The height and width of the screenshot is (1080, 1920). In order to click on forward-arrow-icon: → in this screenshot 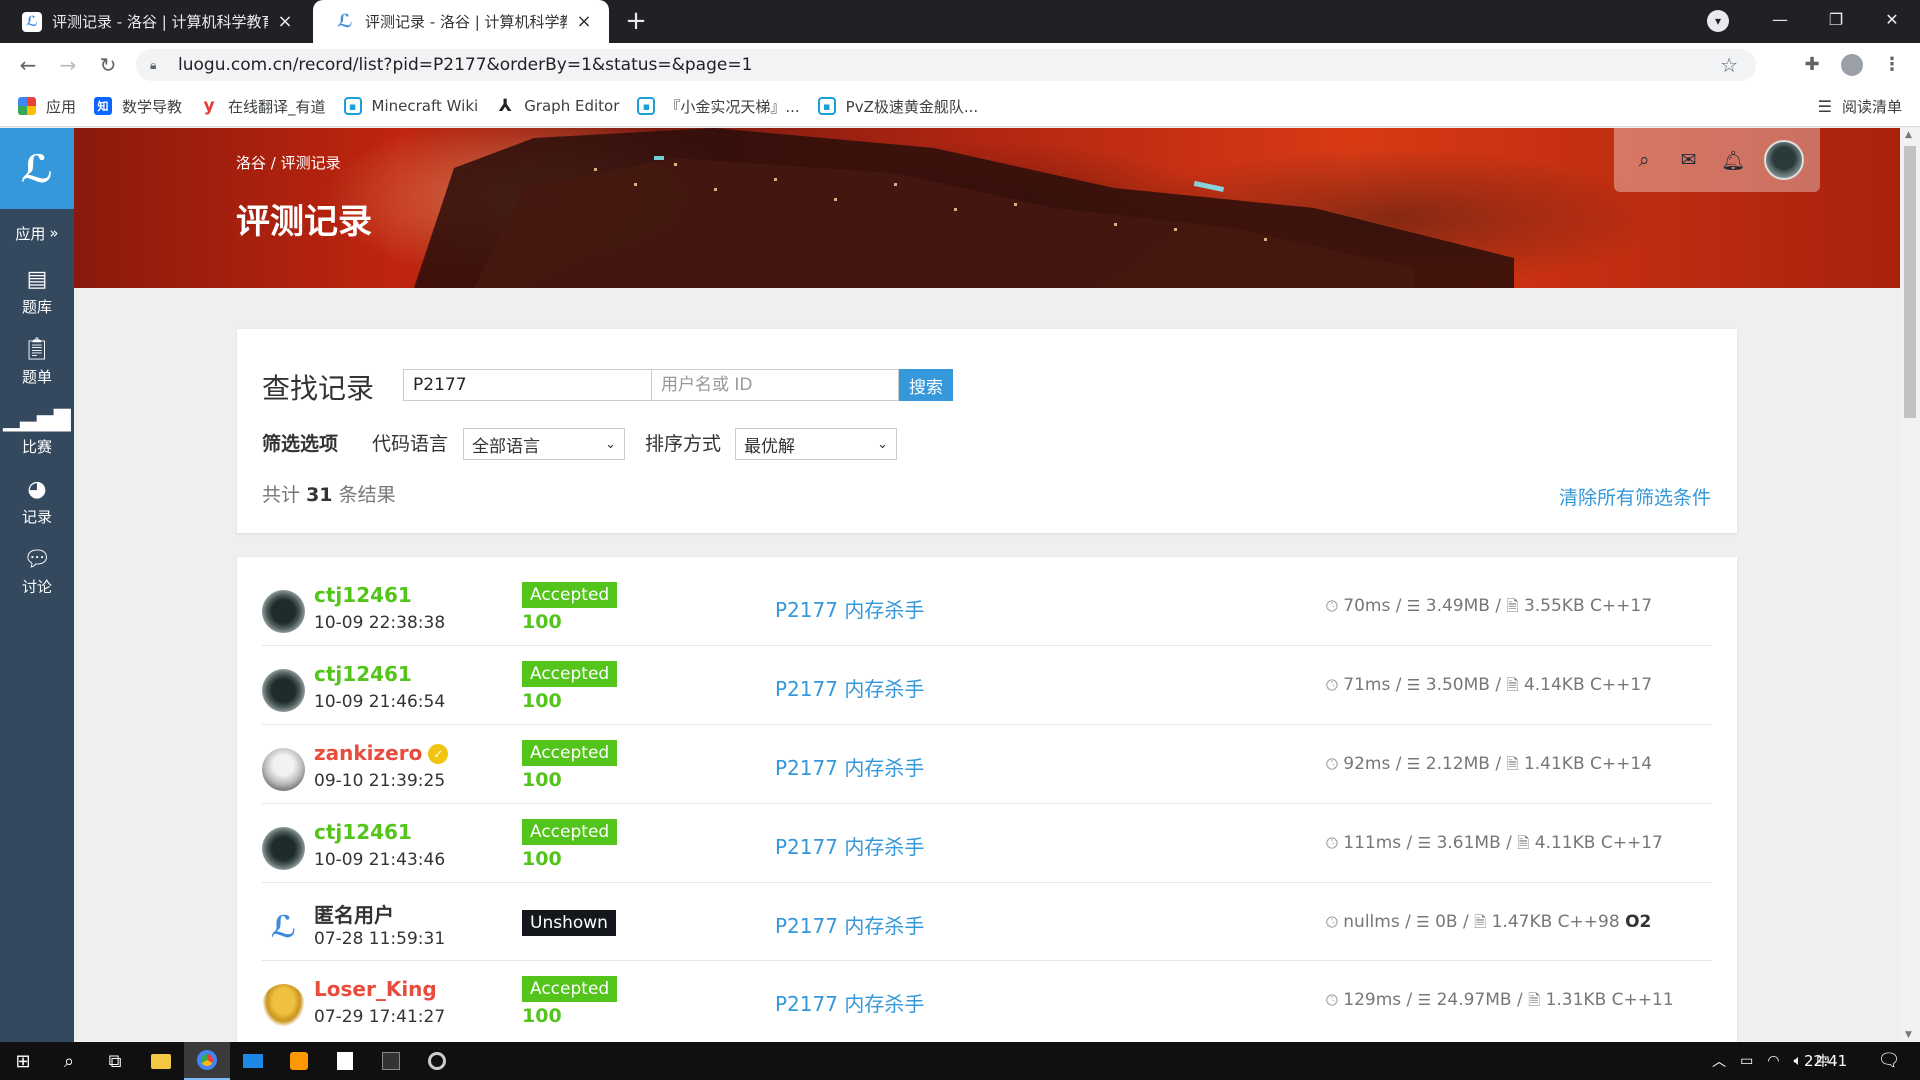, I will do `click(68, 65)`.